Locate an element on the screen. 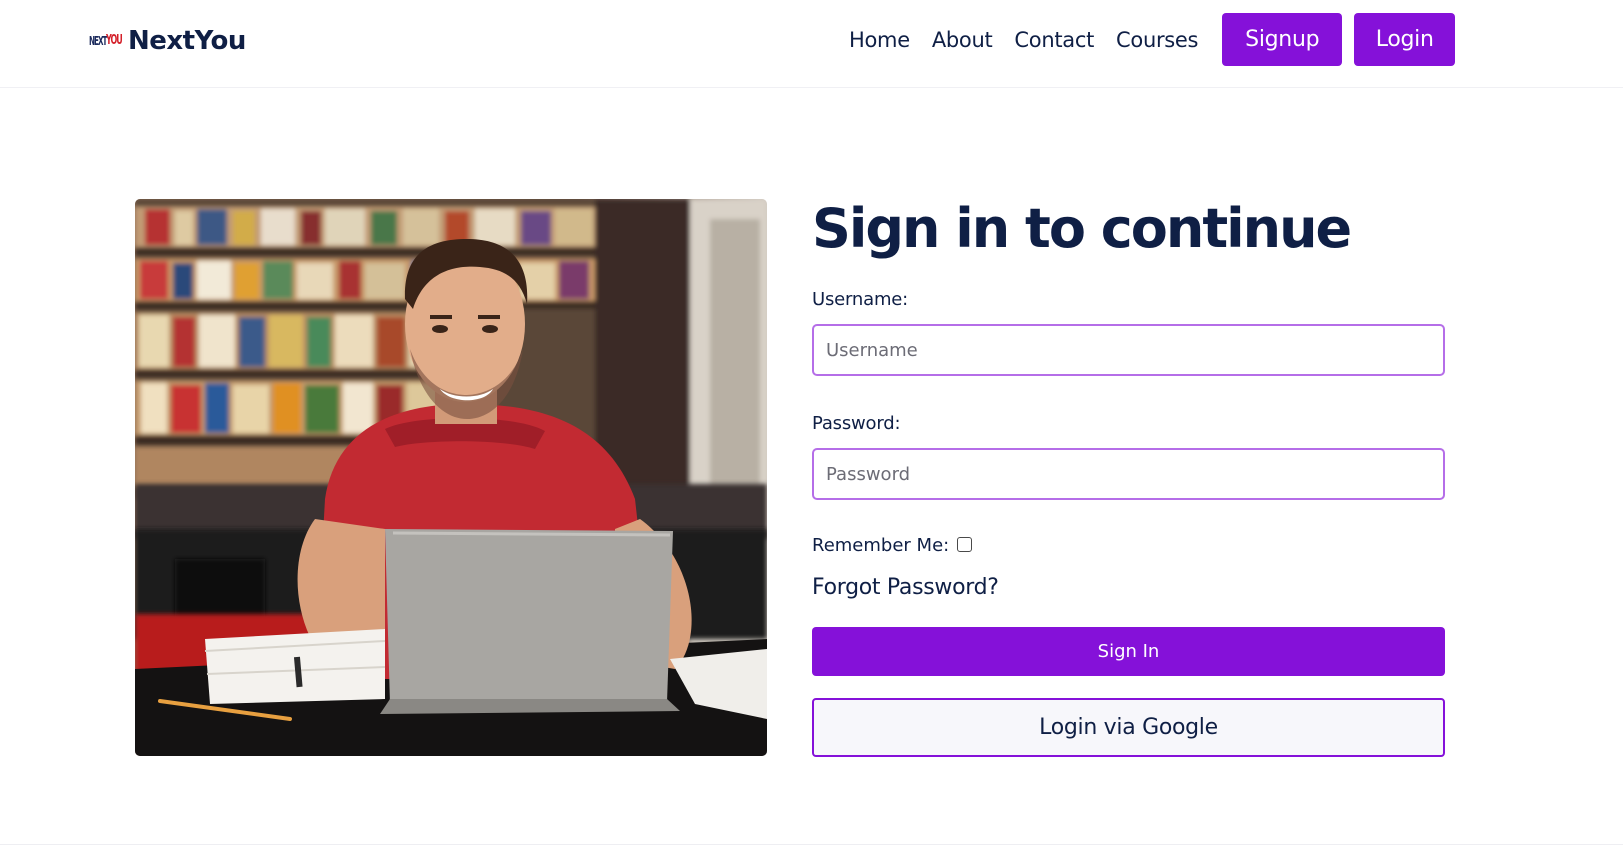 The width and height of the screenshot is (1623, 867). forgot-password-link: Forgot Password? is located at coordinates (905, 587).